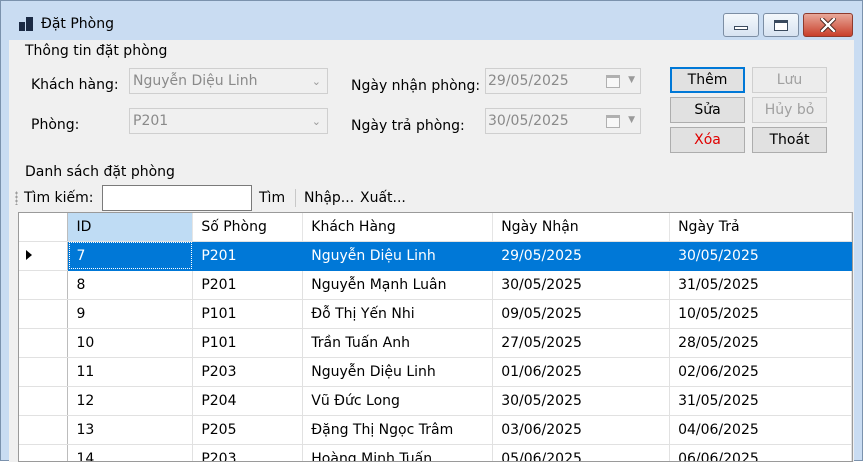 The height and width of the screenshot is (462, 863). Describe the element at coordinates (581, 256) in the screenshot. I see `cell-checkin: 29/05/2025` at that location.